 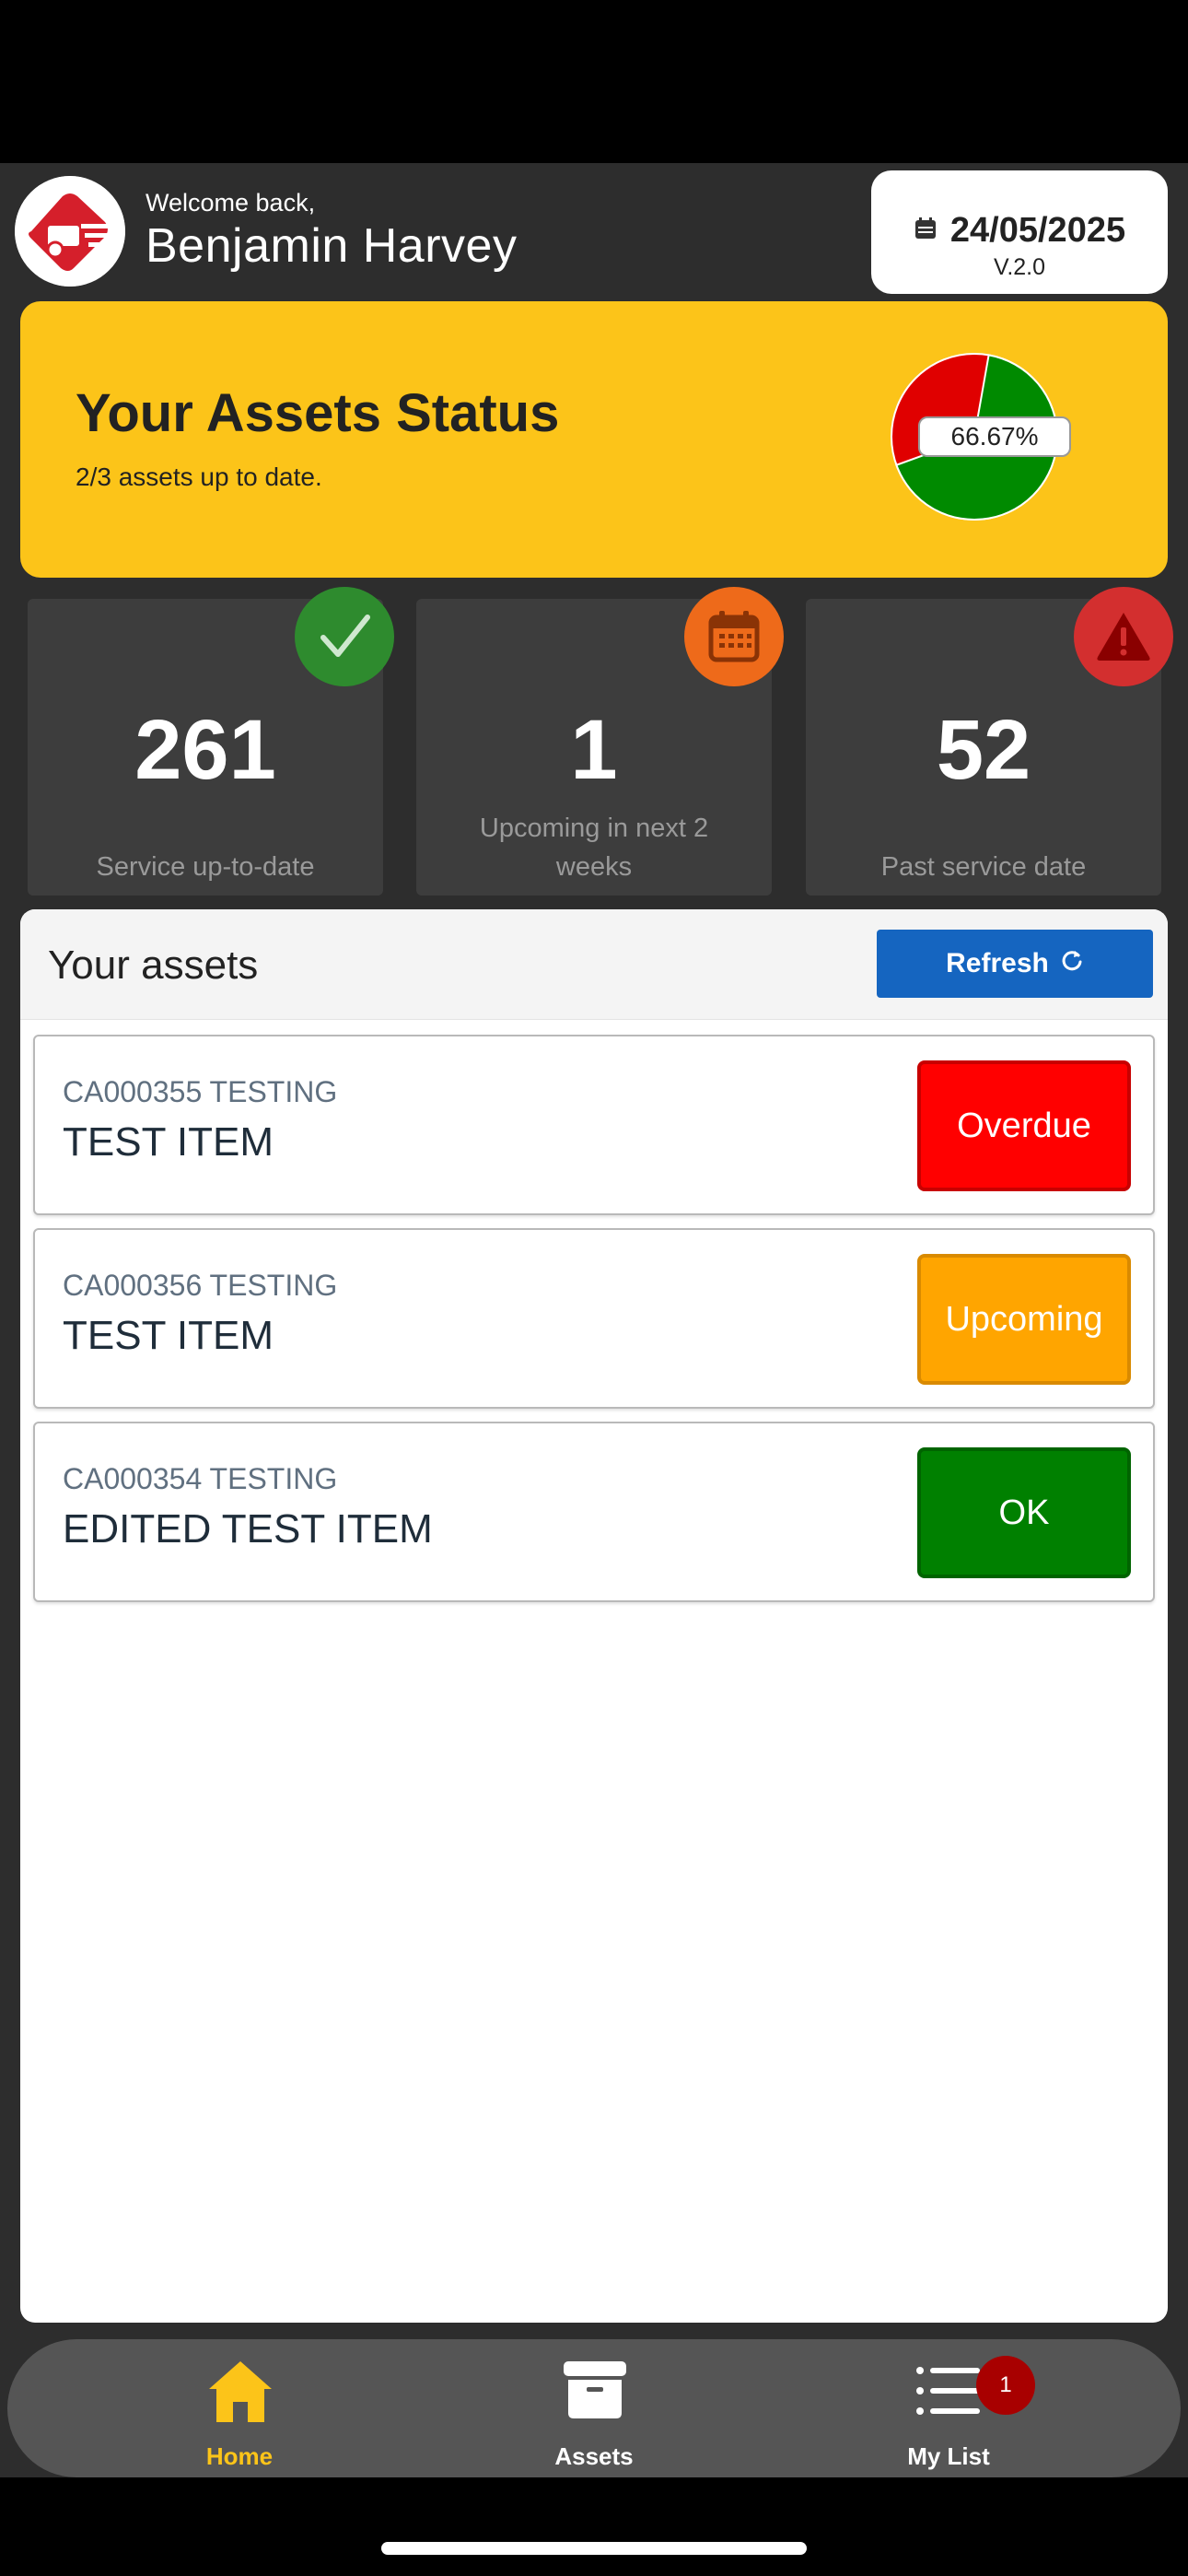 What do you see at coordinates (1019, 267) in the screenshot?
I see `app-version: V.2.0` at bounding box center [1019, 267].